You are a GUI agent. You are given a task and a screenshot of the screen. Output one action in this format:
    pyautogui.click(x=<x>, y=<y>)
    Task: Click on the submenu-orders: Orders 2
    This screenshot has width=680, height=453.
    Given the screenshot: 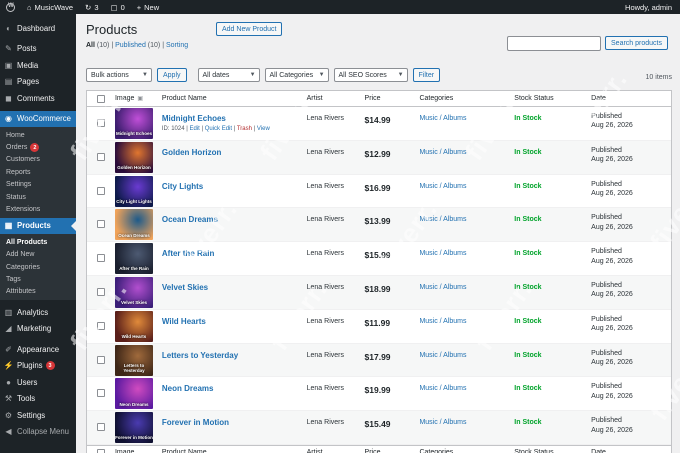 What is the action you would take?
    pyautogui.click(x=38, y=147)
    